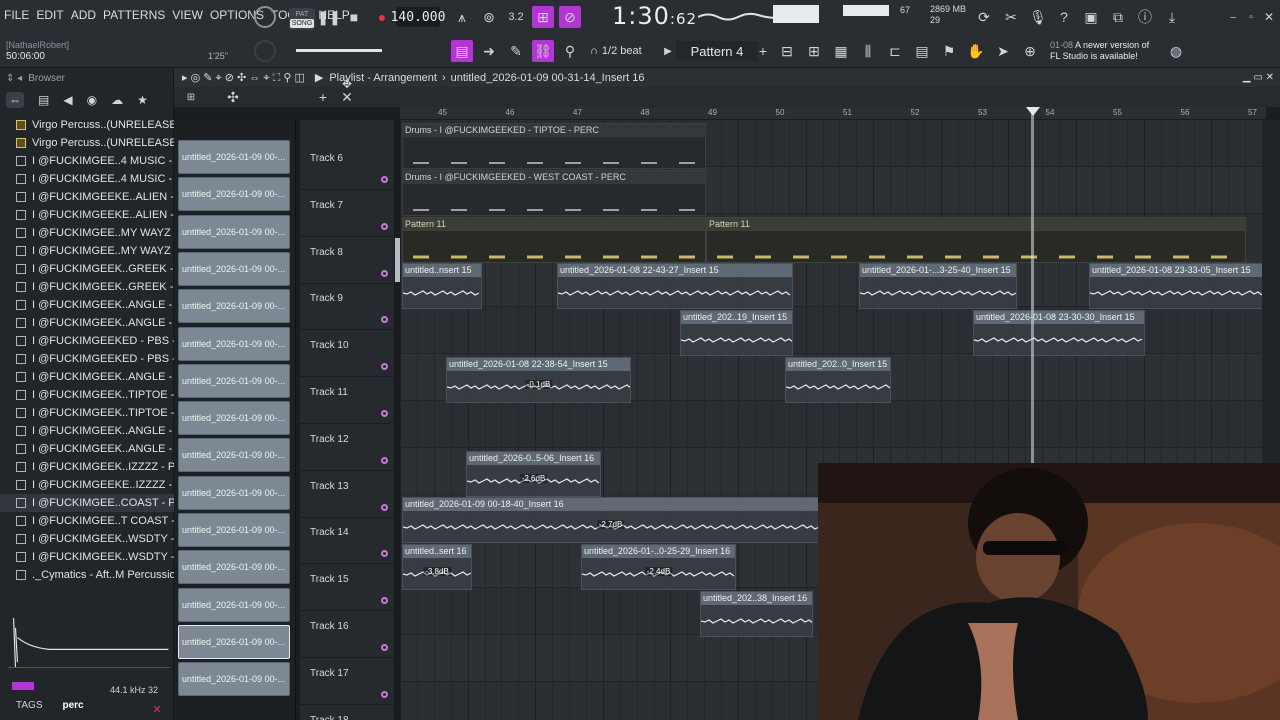 This screenshot has height=720, width=1280. What do you see at coordinates (348, 681) in the screenshot?
I see `track-header: Track 17` at bounding box center [348, 681].